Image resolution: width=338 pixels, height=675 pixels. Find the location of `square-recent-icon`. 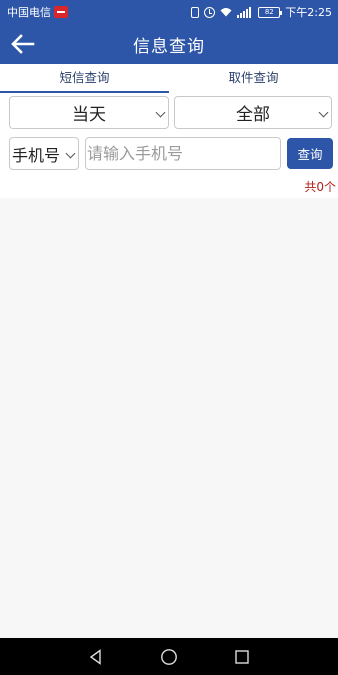

square-recent-icon is located at coordinates (241, 656).